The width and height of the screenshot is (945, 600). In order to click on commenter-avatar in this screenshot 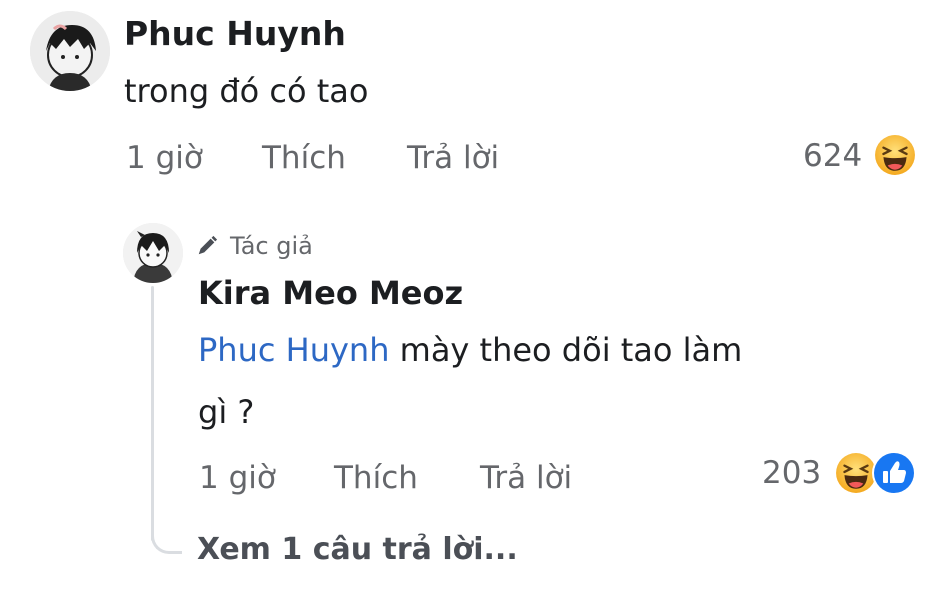, I will do `click(70, 51)`.